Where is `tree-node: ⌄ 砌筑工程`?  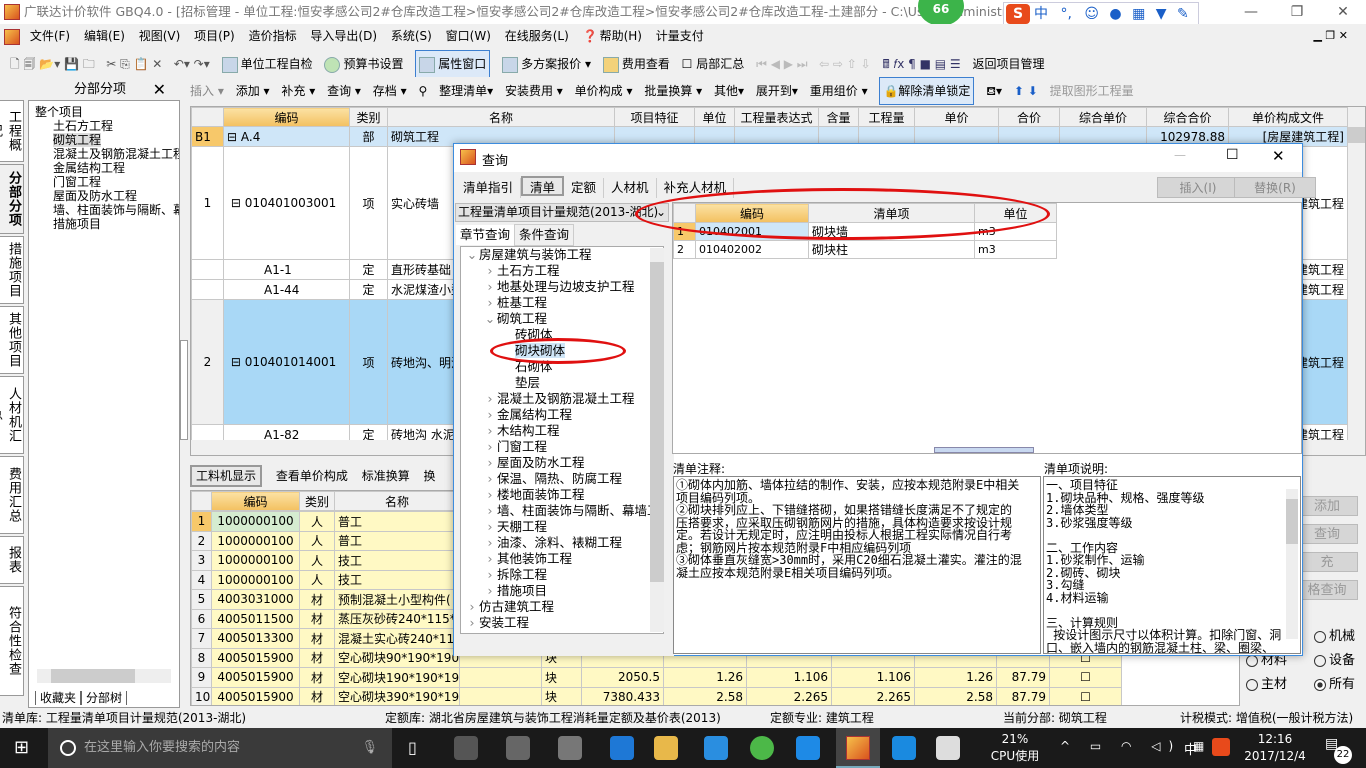 tree-node: ⌄ 砌筑工程 is located at coordinates (562, 319).